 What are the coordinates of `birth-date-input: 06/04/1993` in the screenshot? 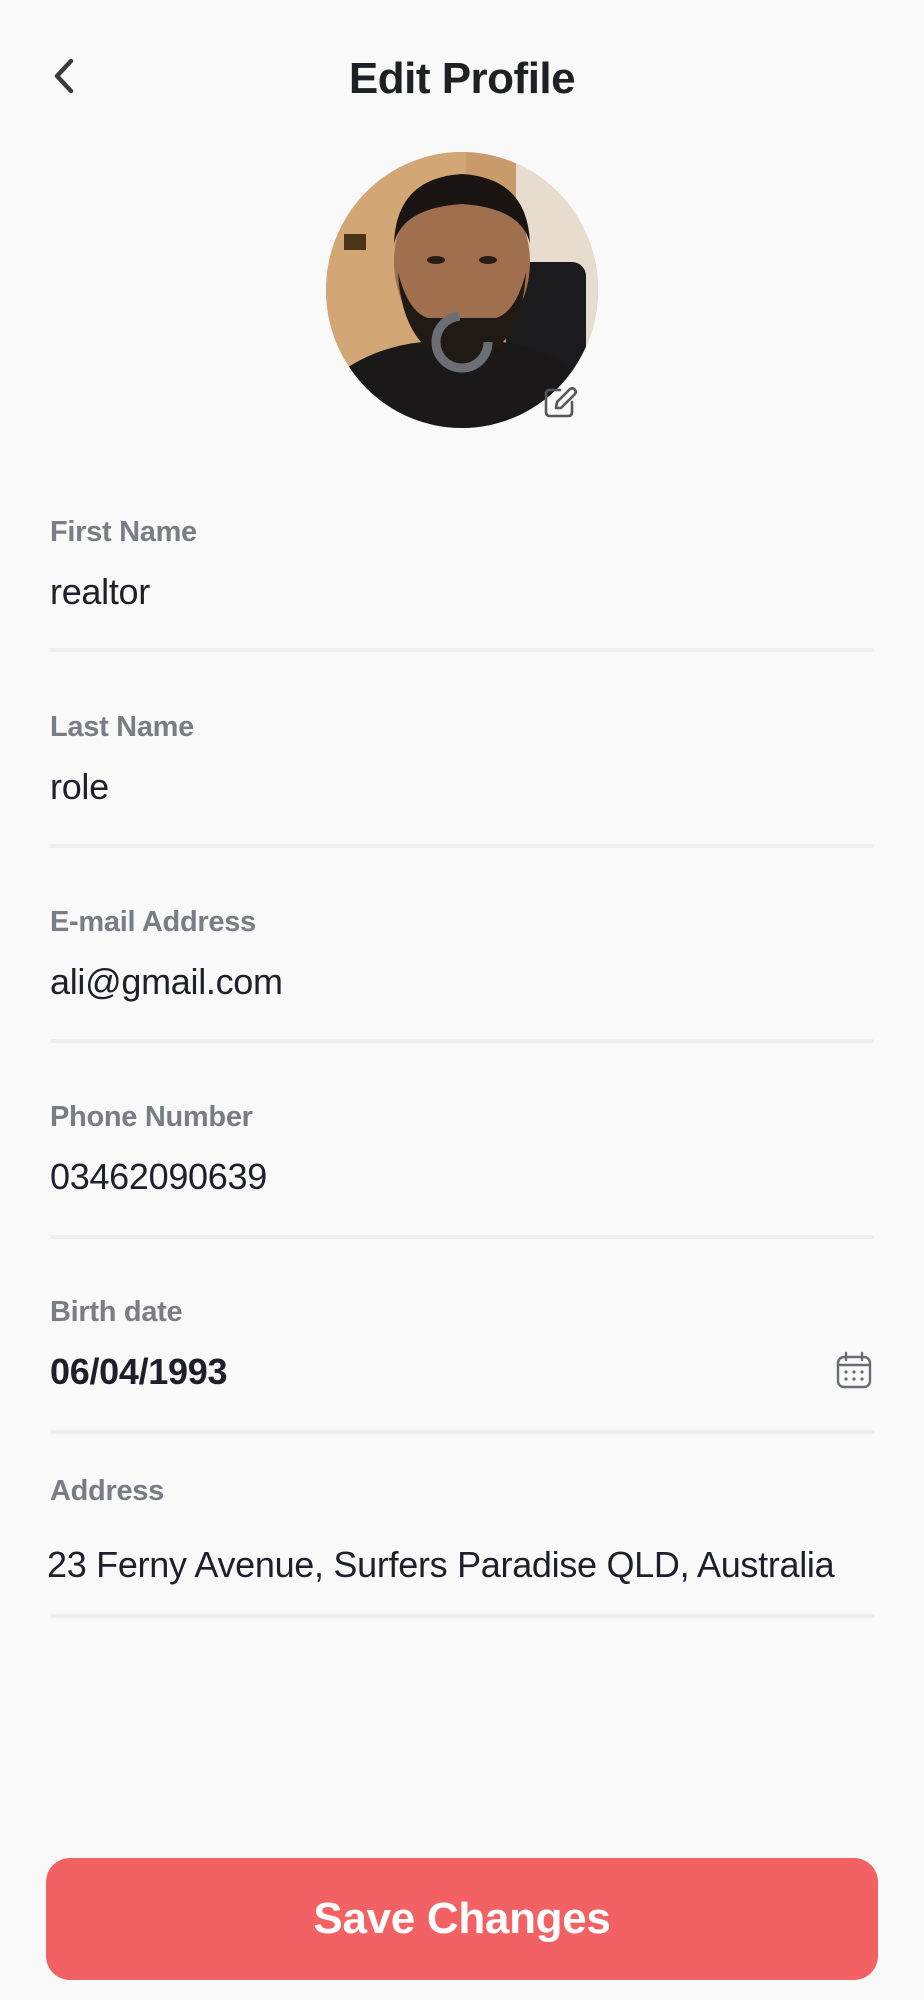 It's located at (462, 1372).